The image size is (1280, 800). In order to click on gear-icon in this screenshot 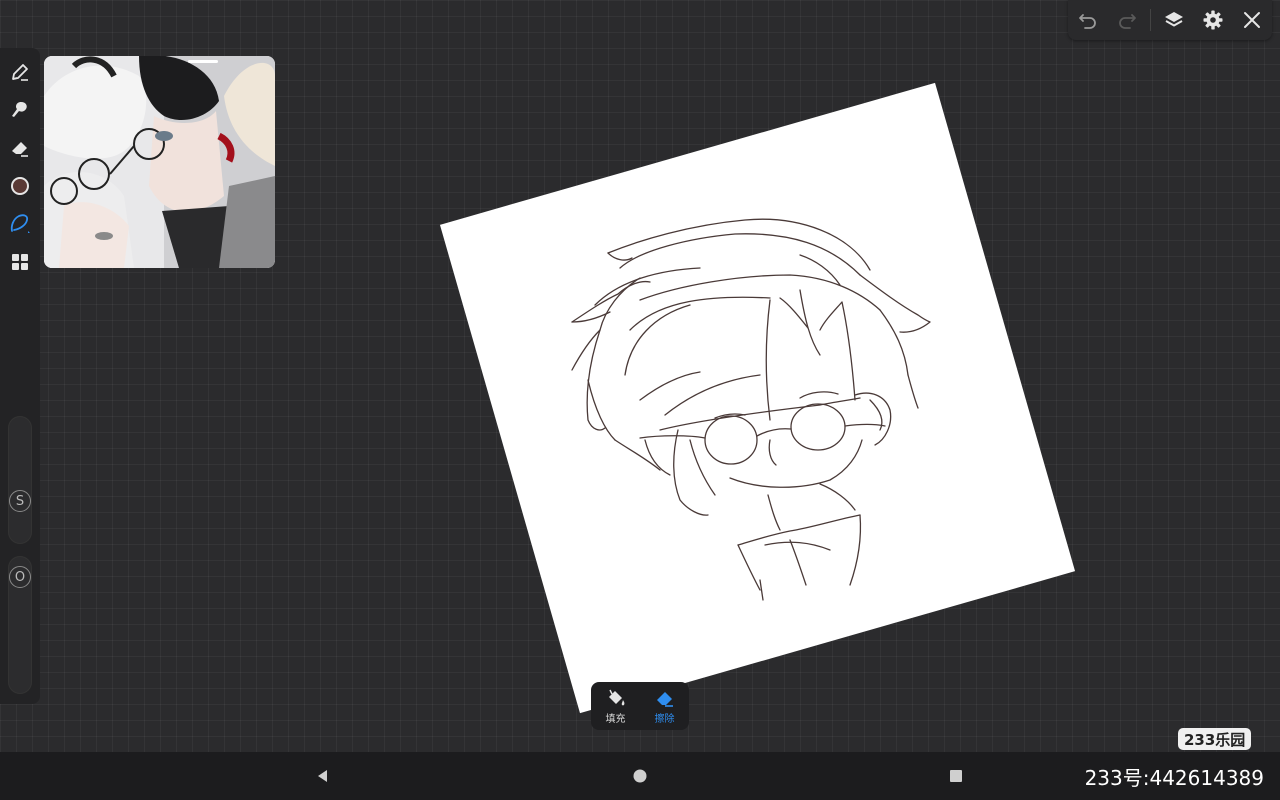, I will do `click(1213, 20)`.